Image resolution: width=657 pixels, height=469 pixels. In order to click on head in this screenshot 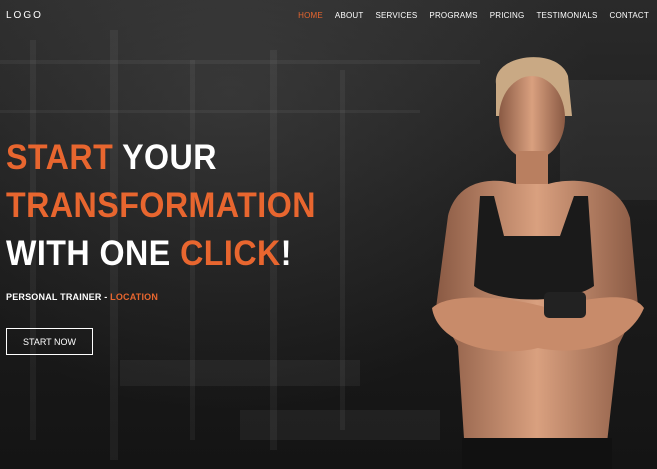, I will do `click(532, 118)`.